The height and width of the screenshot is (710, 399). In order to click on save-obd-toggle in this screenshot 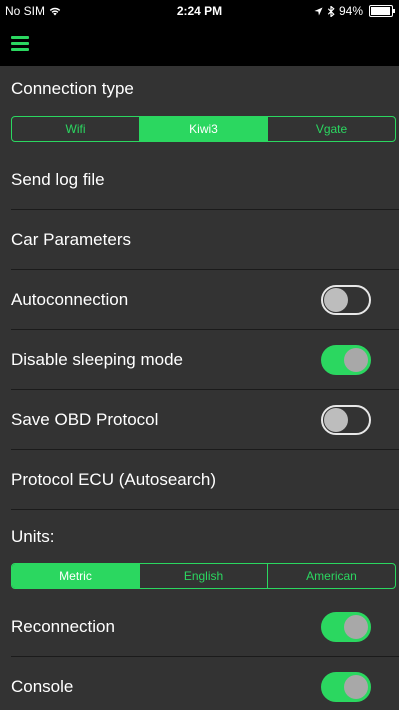, I will do `click(346, 420)`.